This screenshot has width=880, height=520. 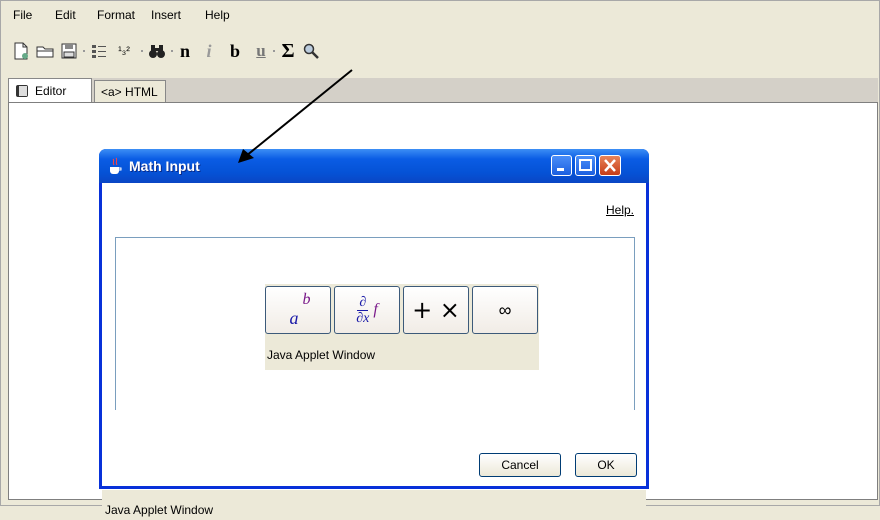 I want to click on tab-editor: Editor, so click(x=50, y=90).